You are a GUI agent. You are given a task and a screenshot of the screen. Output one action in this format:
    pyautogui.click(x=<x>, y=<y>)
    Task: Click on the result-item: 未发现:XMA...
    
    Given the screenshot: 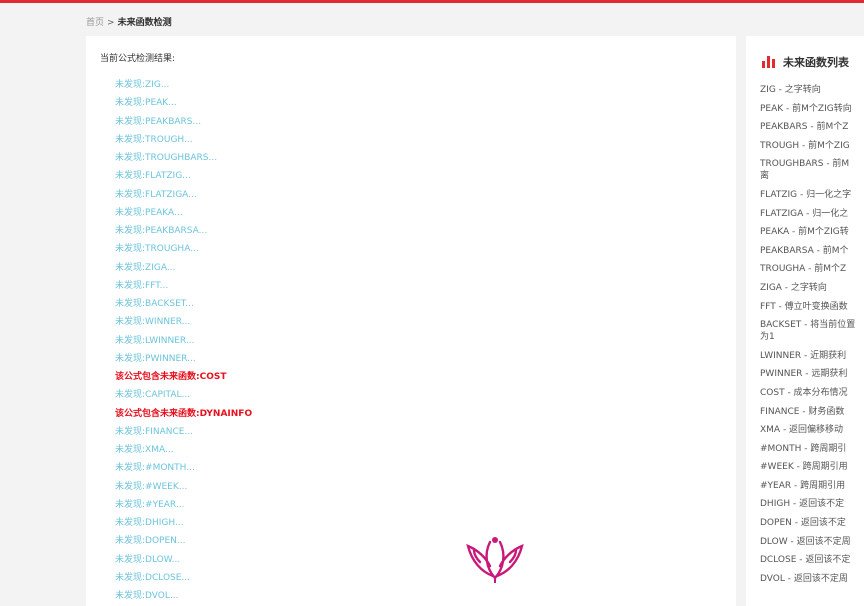 What is the action you would take?
    pyautogui.click(x=183, y=453)
    